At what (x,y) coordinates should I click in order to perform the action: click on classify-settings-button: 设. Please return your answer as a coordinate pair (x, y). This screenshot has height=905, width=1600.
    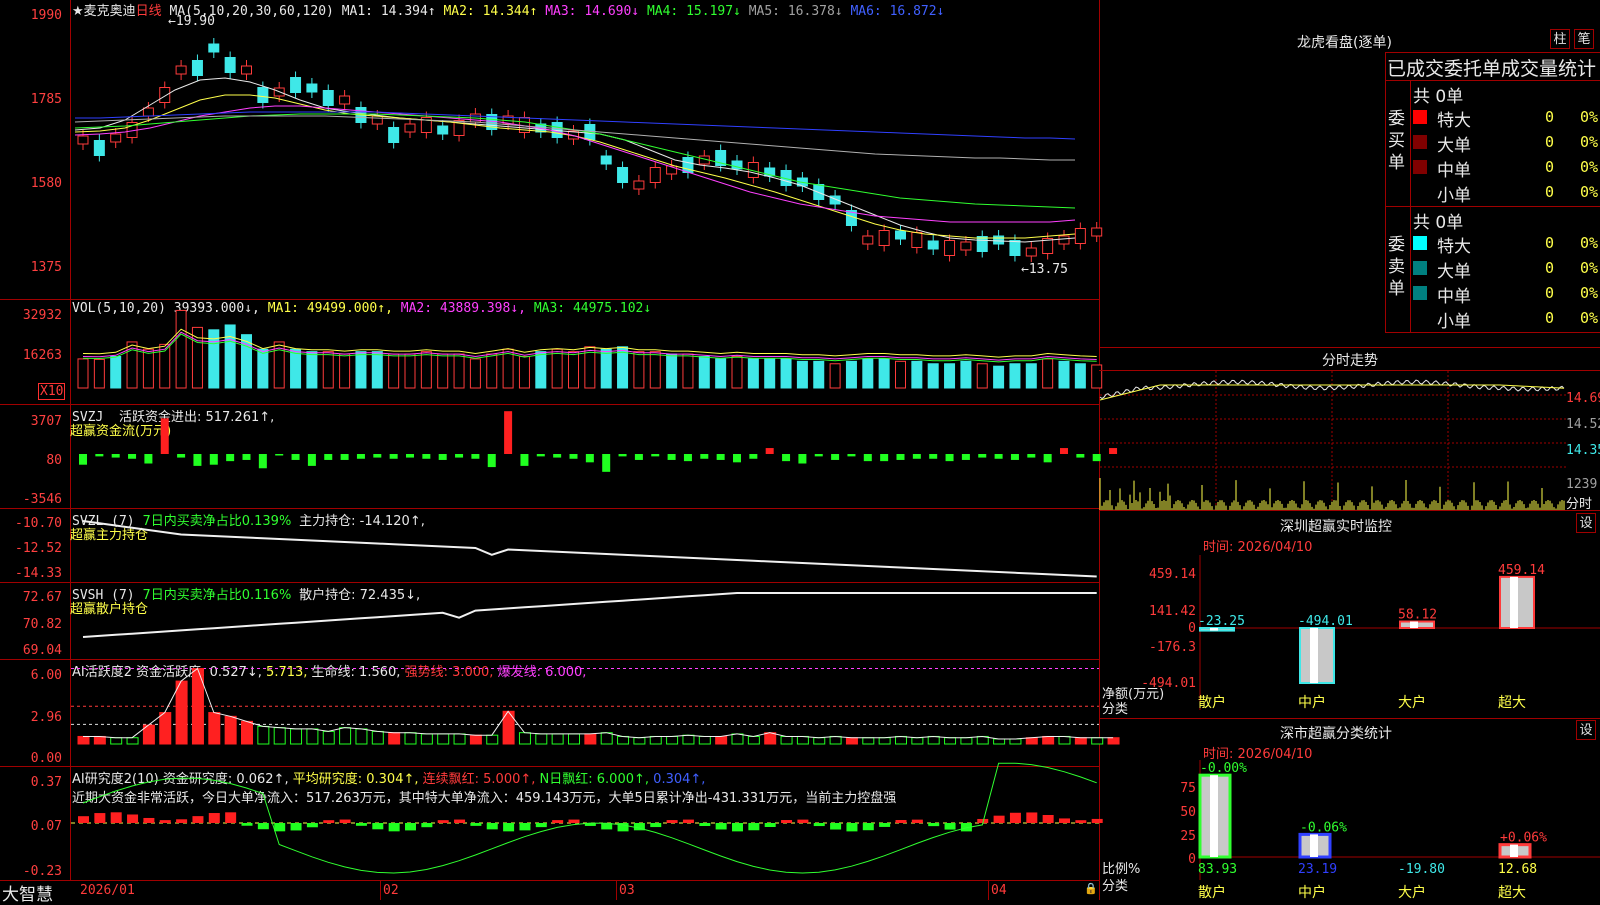
    Looking at the image, I should click on (1586, 730).